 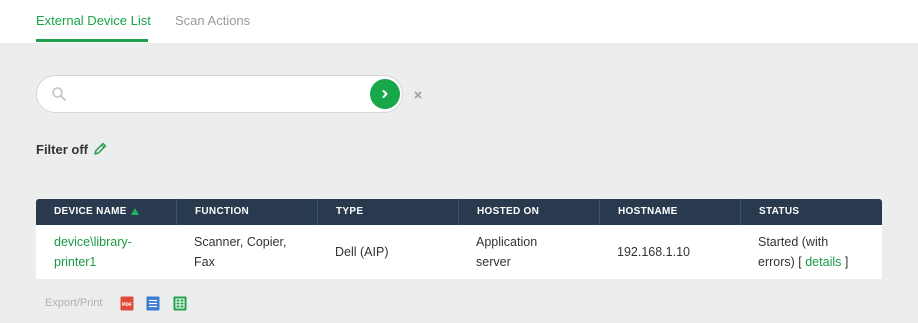 What do you see at coordinates (59, 94) in the screenshot?
I see `search-icon` at bounding box center [59, 94].